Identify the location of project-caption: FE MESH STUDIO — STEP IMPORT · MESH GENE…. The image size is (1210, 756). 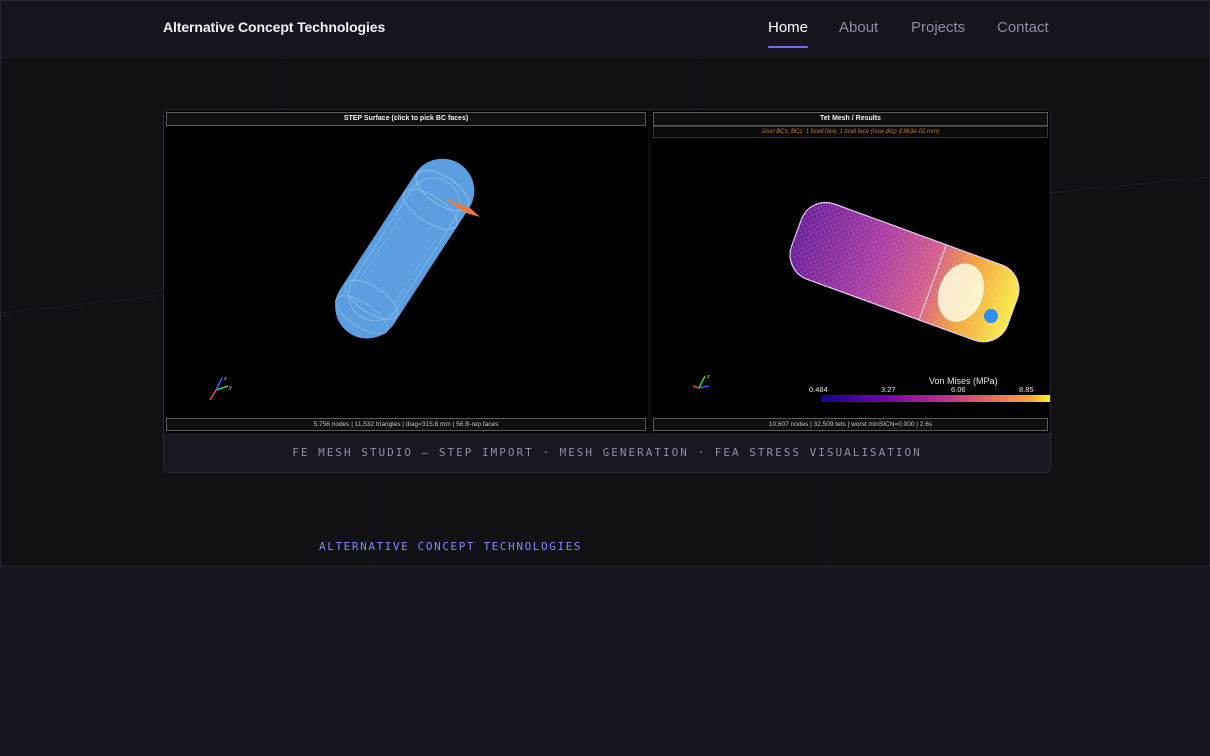
(607, 452).